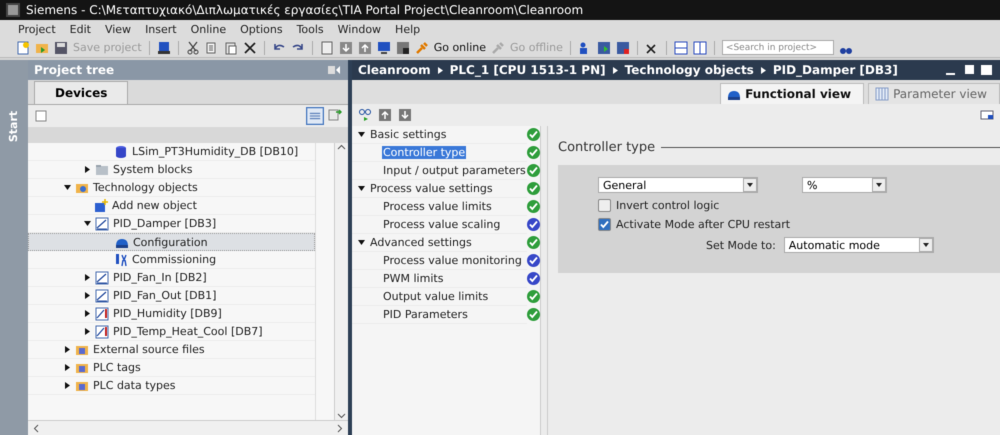  What do you see at coordinates (678, 185) in the screenshot?
I see `controller-type-dropdown: General` at bounding box center [678, 185].